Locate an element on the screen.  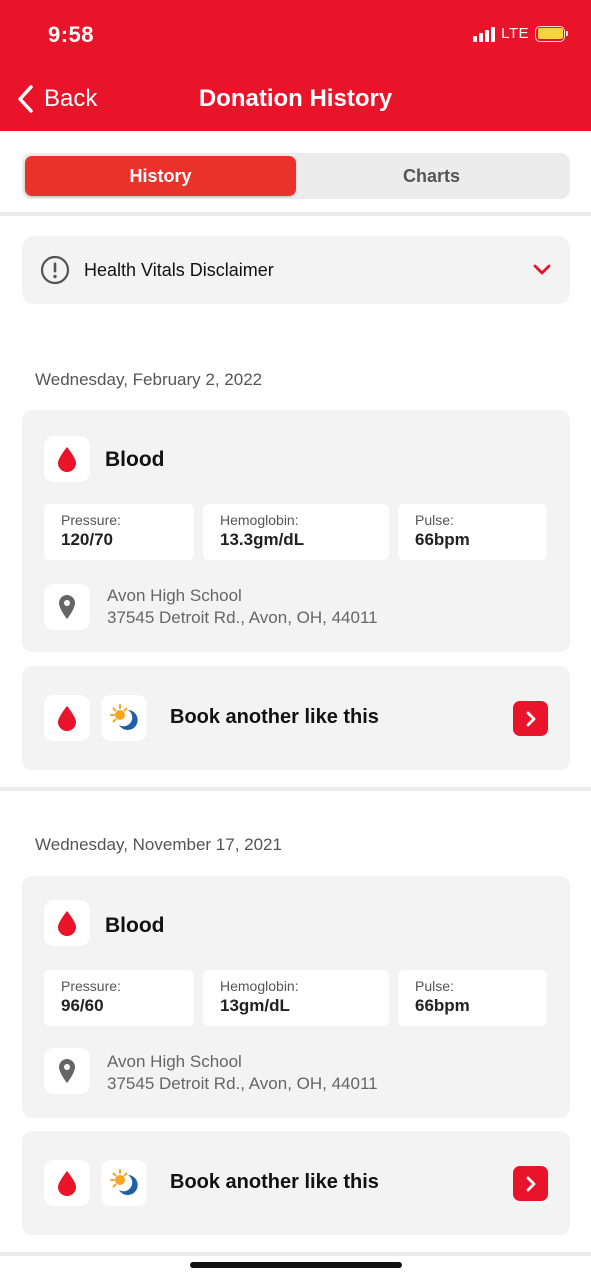
signal-icon is located at coordinates (484, 34).